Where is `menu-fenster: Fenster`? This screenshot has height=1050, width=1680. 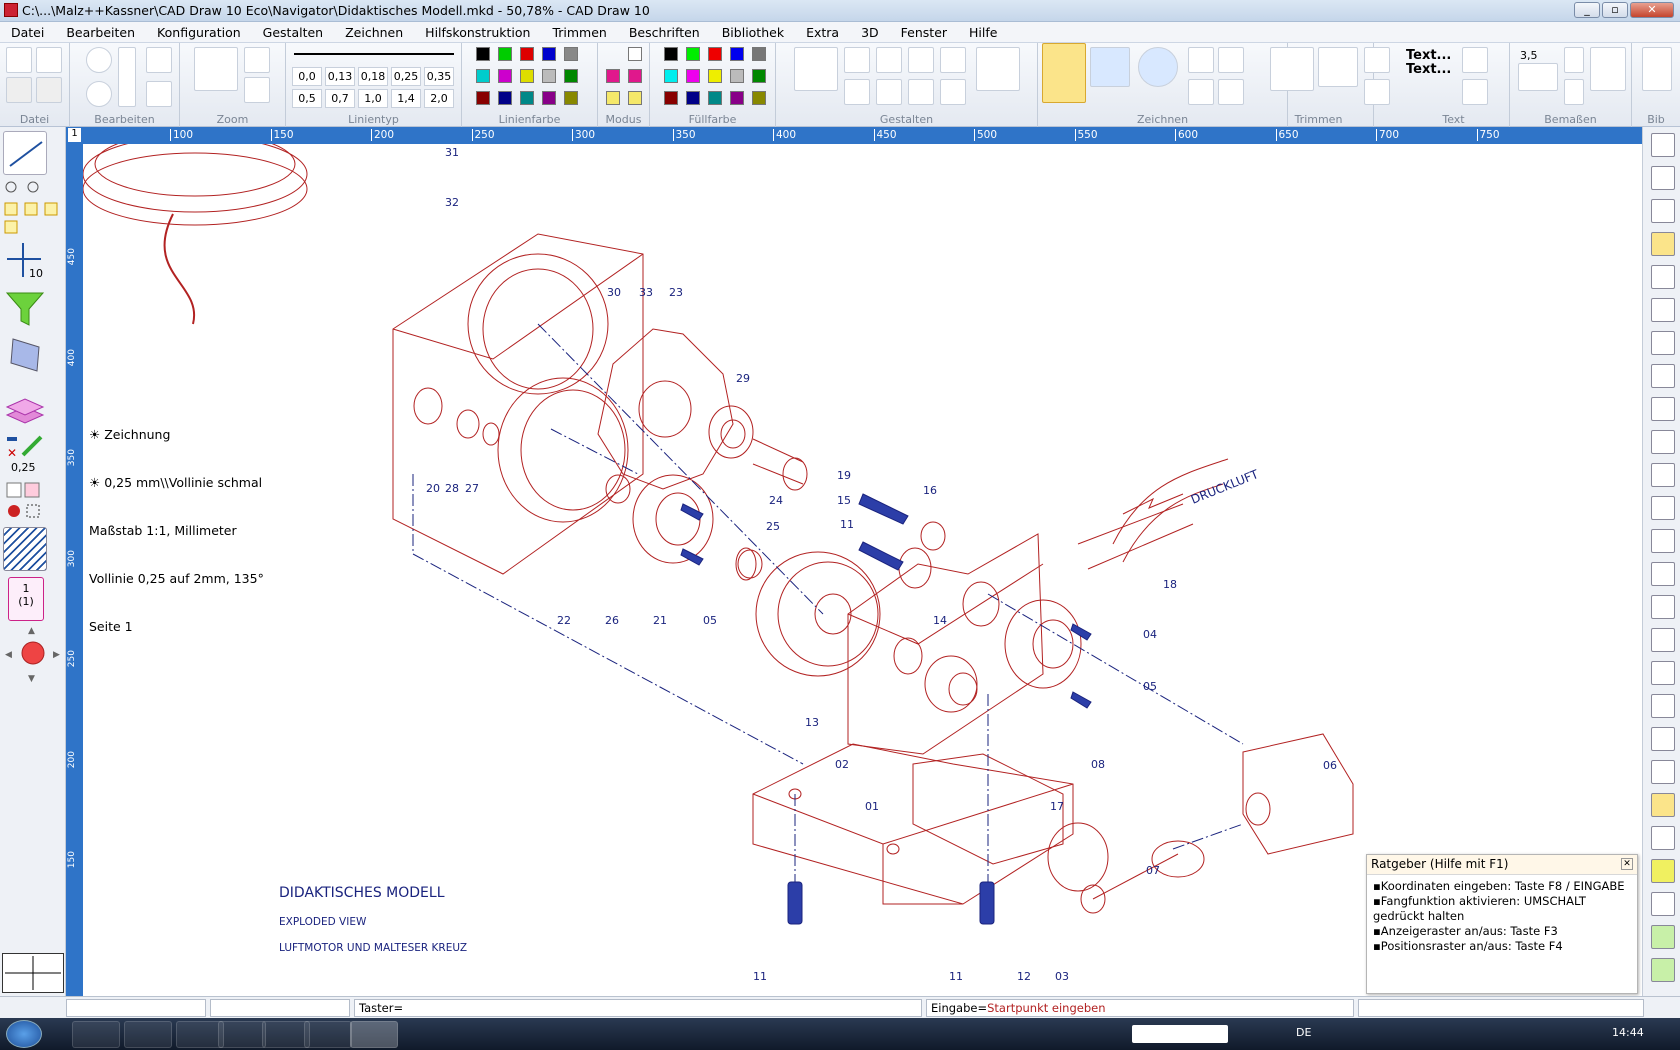
menu-fenster: Fenster is located at coordinates (924, 32).